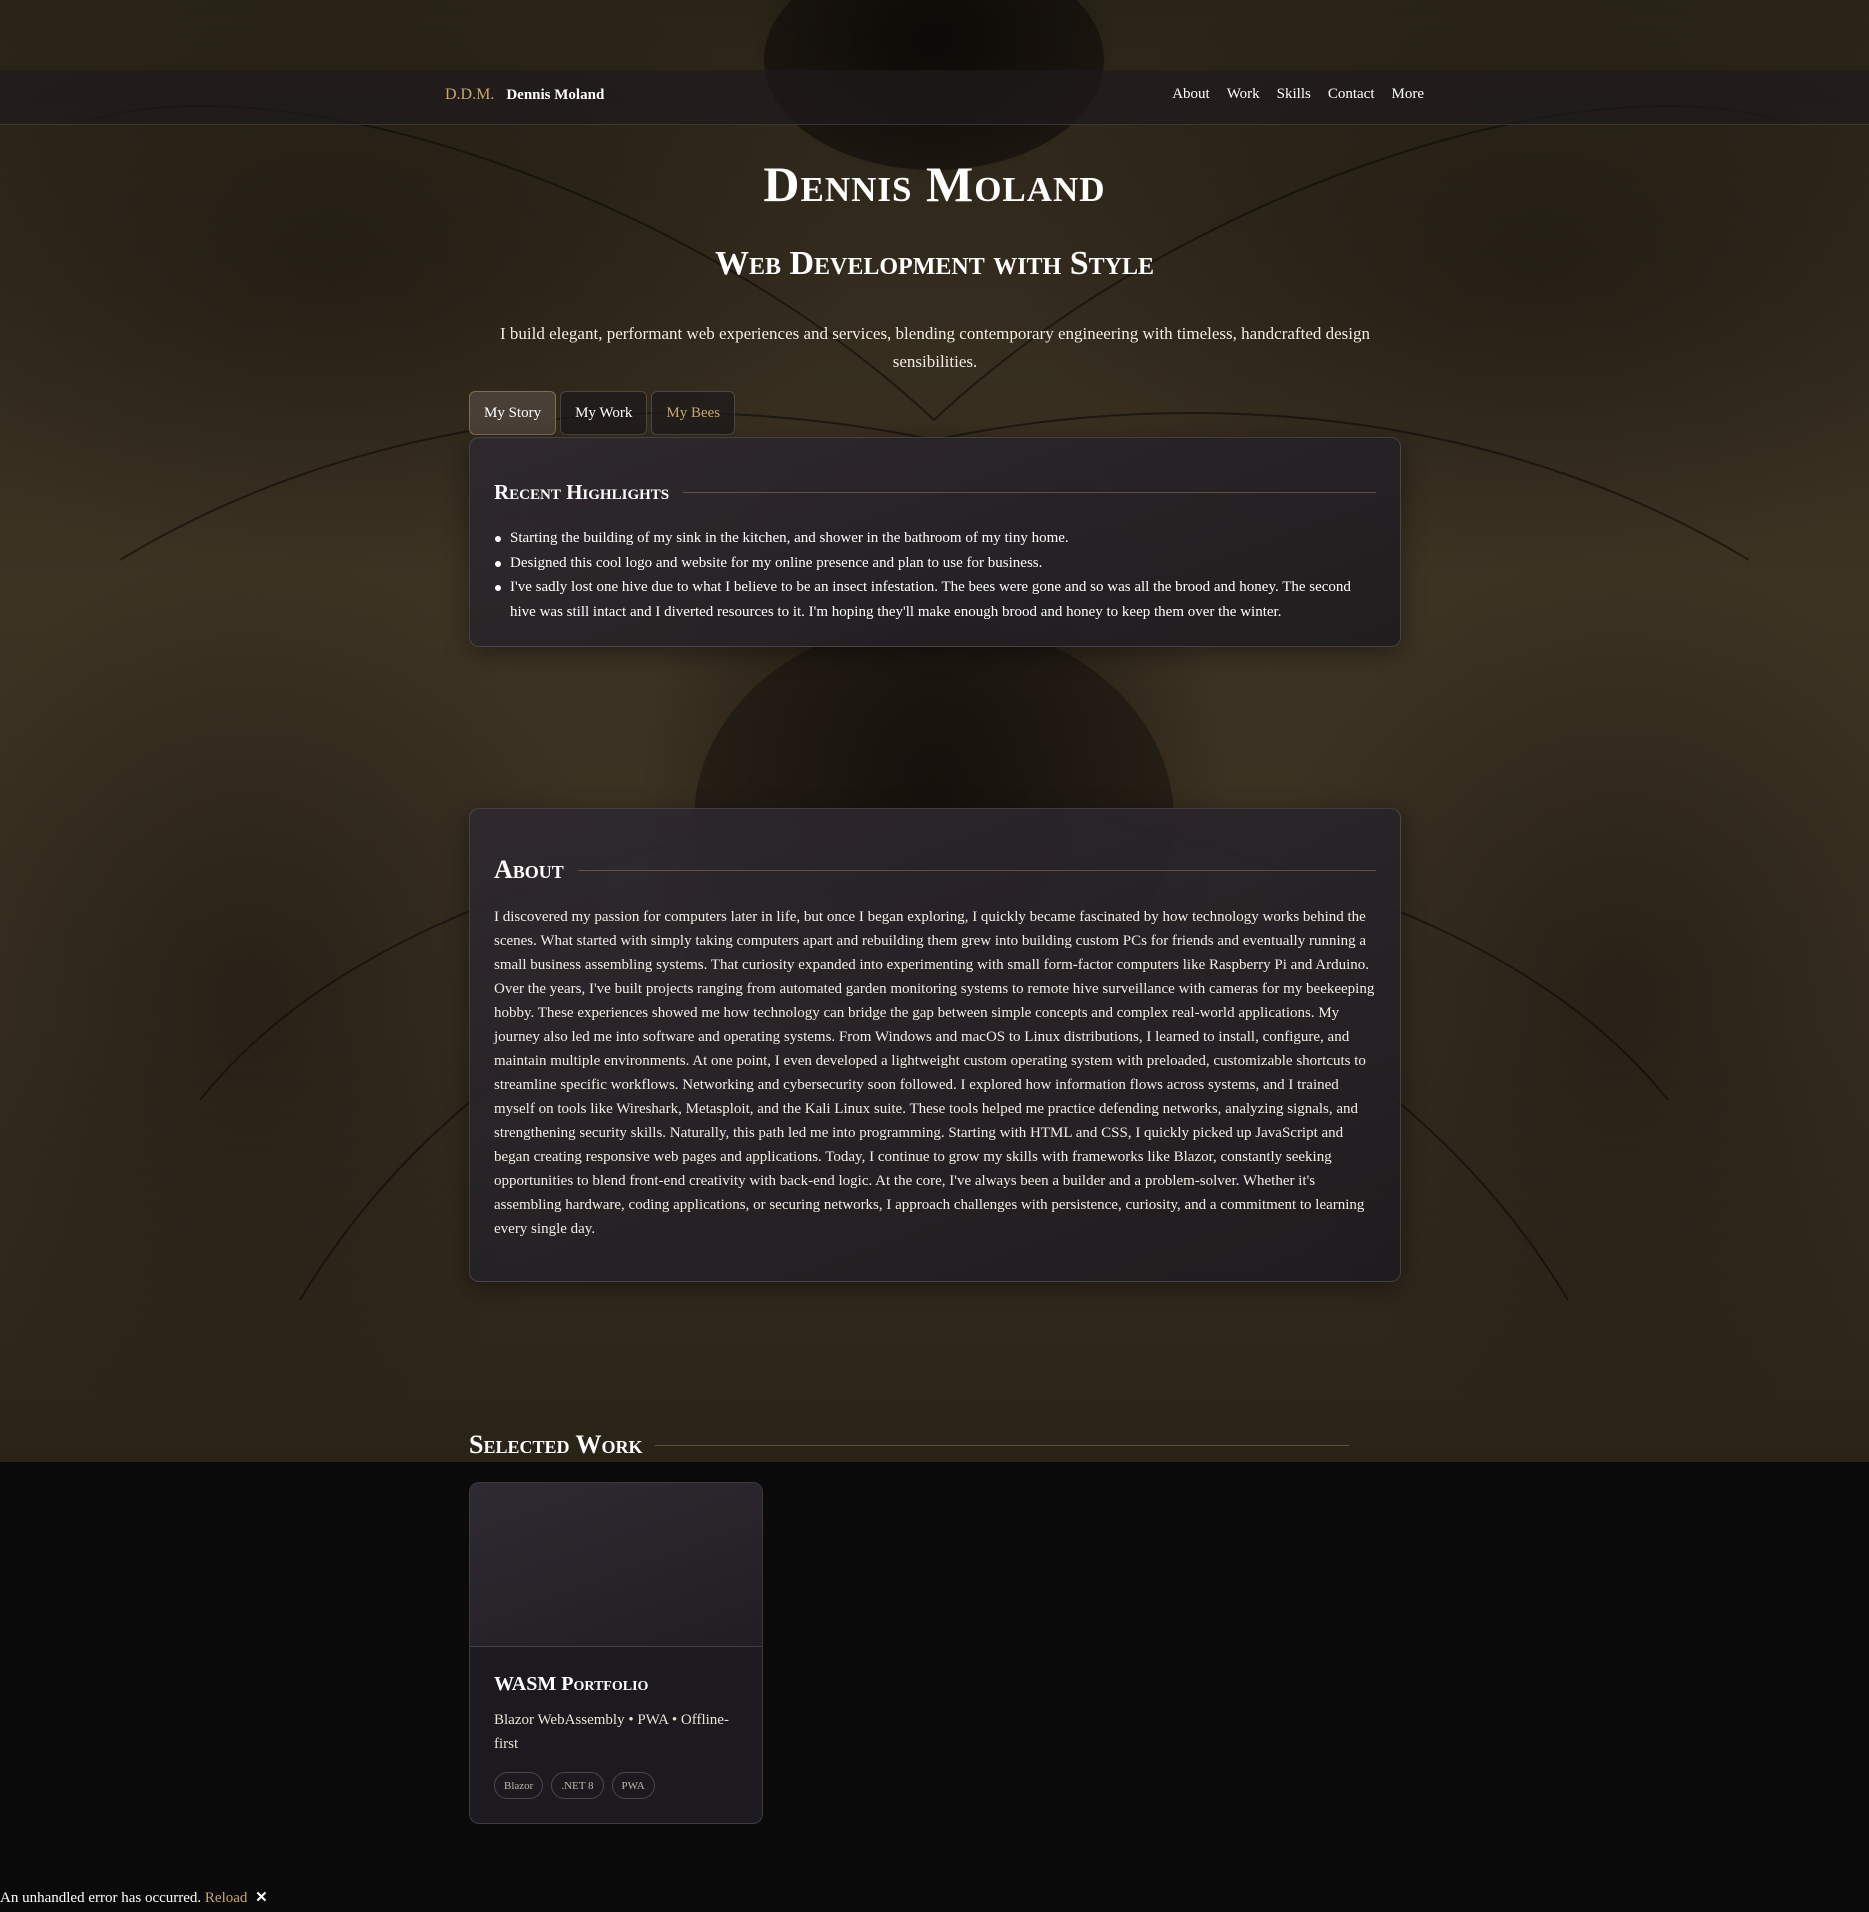  I want to click on highlights-heading: Recent Highlights, so click(582, 492).